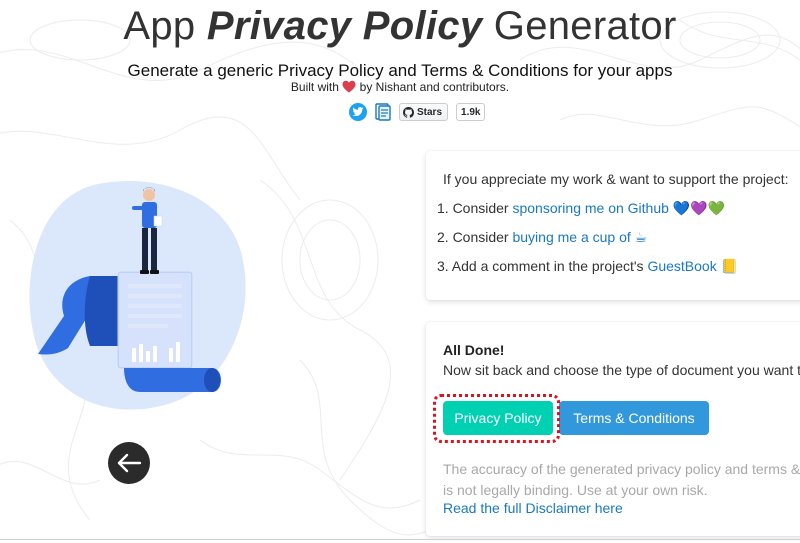  Describe the element at coordinates (533, 508) in the screenshot. I see `disclaimer-link: Read the full Disclaimer here` at that location.